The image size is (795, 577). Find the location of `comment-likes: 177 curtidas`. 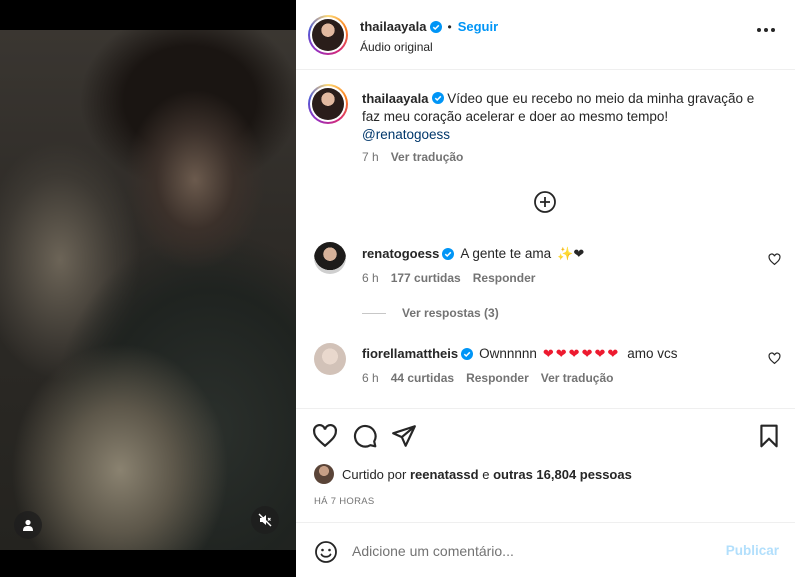

comment-likes: 177 curtidas is located at coordinates (426, 278).